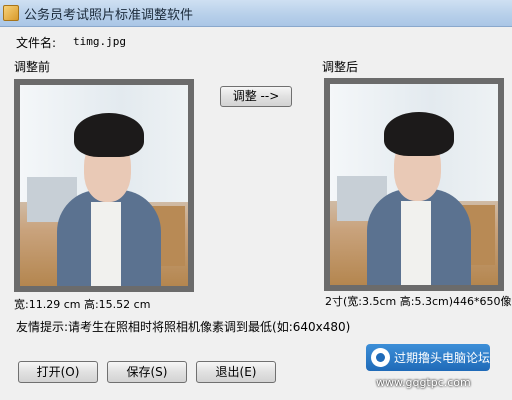  What do you see at coordinates (36, 43) in the screenshot?
I see `file-name-label: 文件名:` at bounding box center [36, 43].